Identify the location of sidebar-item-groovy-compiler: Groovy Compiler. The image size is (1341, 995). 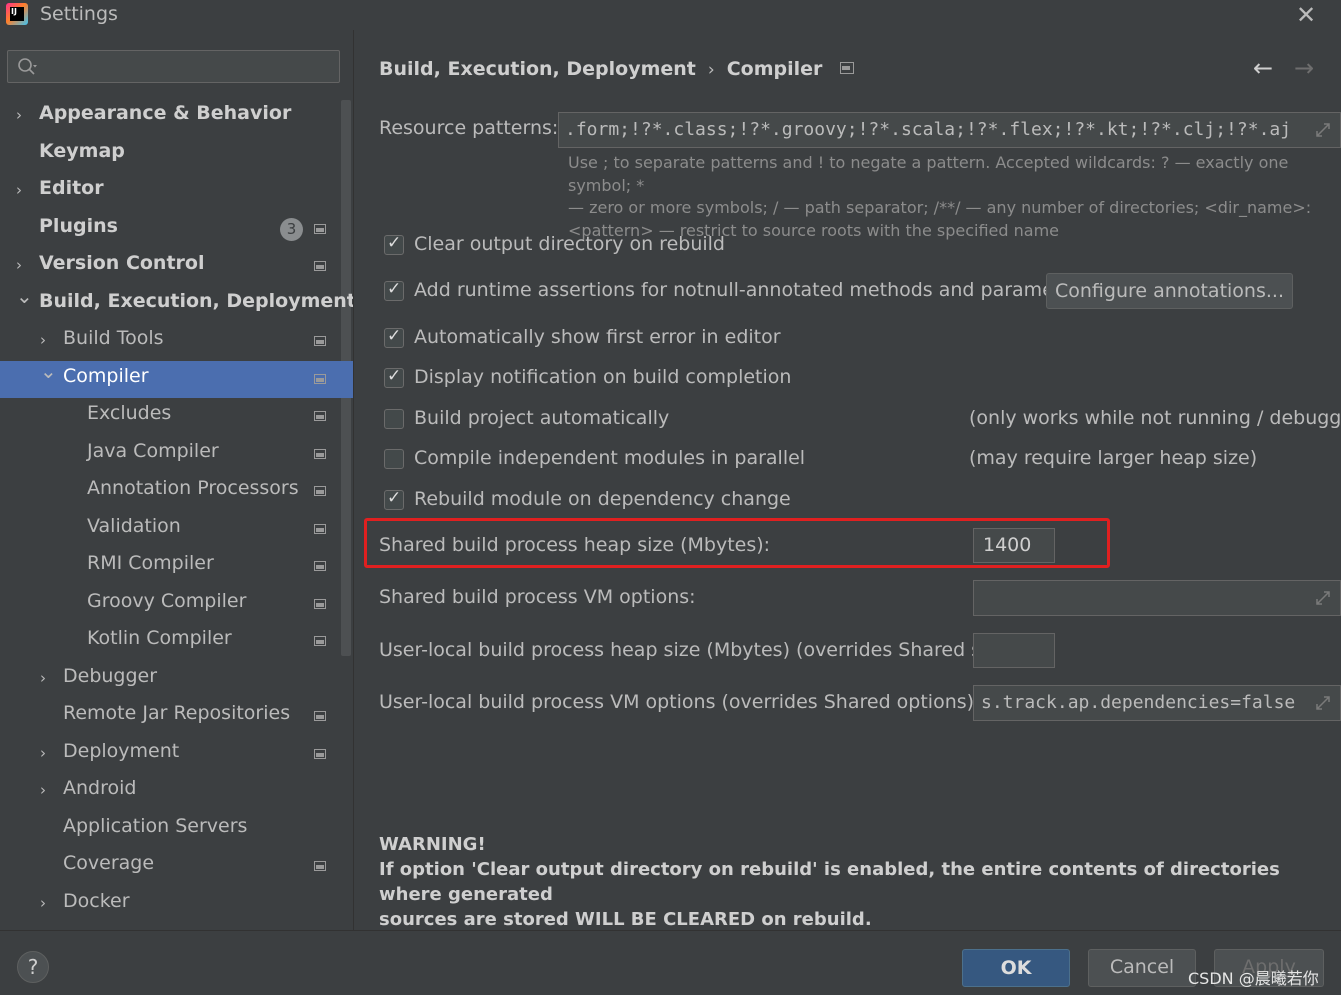
(170, 604).